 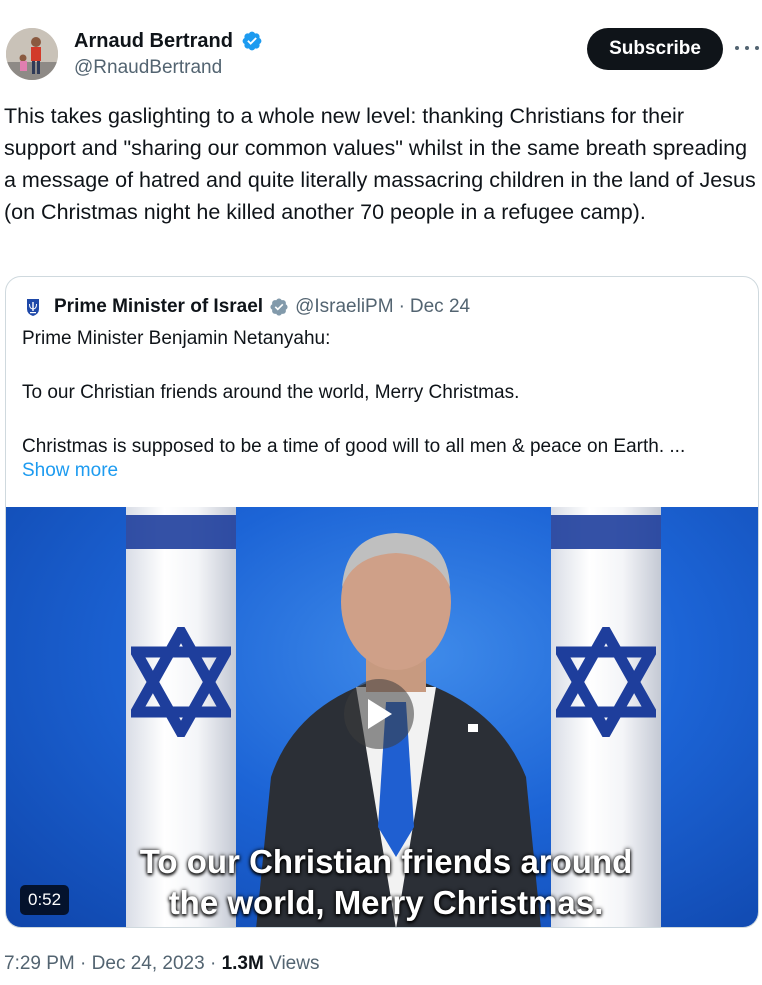 What do you see at coordinates (655, 49) in the screenshot?
I see `subscribe-button: Subscribe` at bounding box center [655, 49].